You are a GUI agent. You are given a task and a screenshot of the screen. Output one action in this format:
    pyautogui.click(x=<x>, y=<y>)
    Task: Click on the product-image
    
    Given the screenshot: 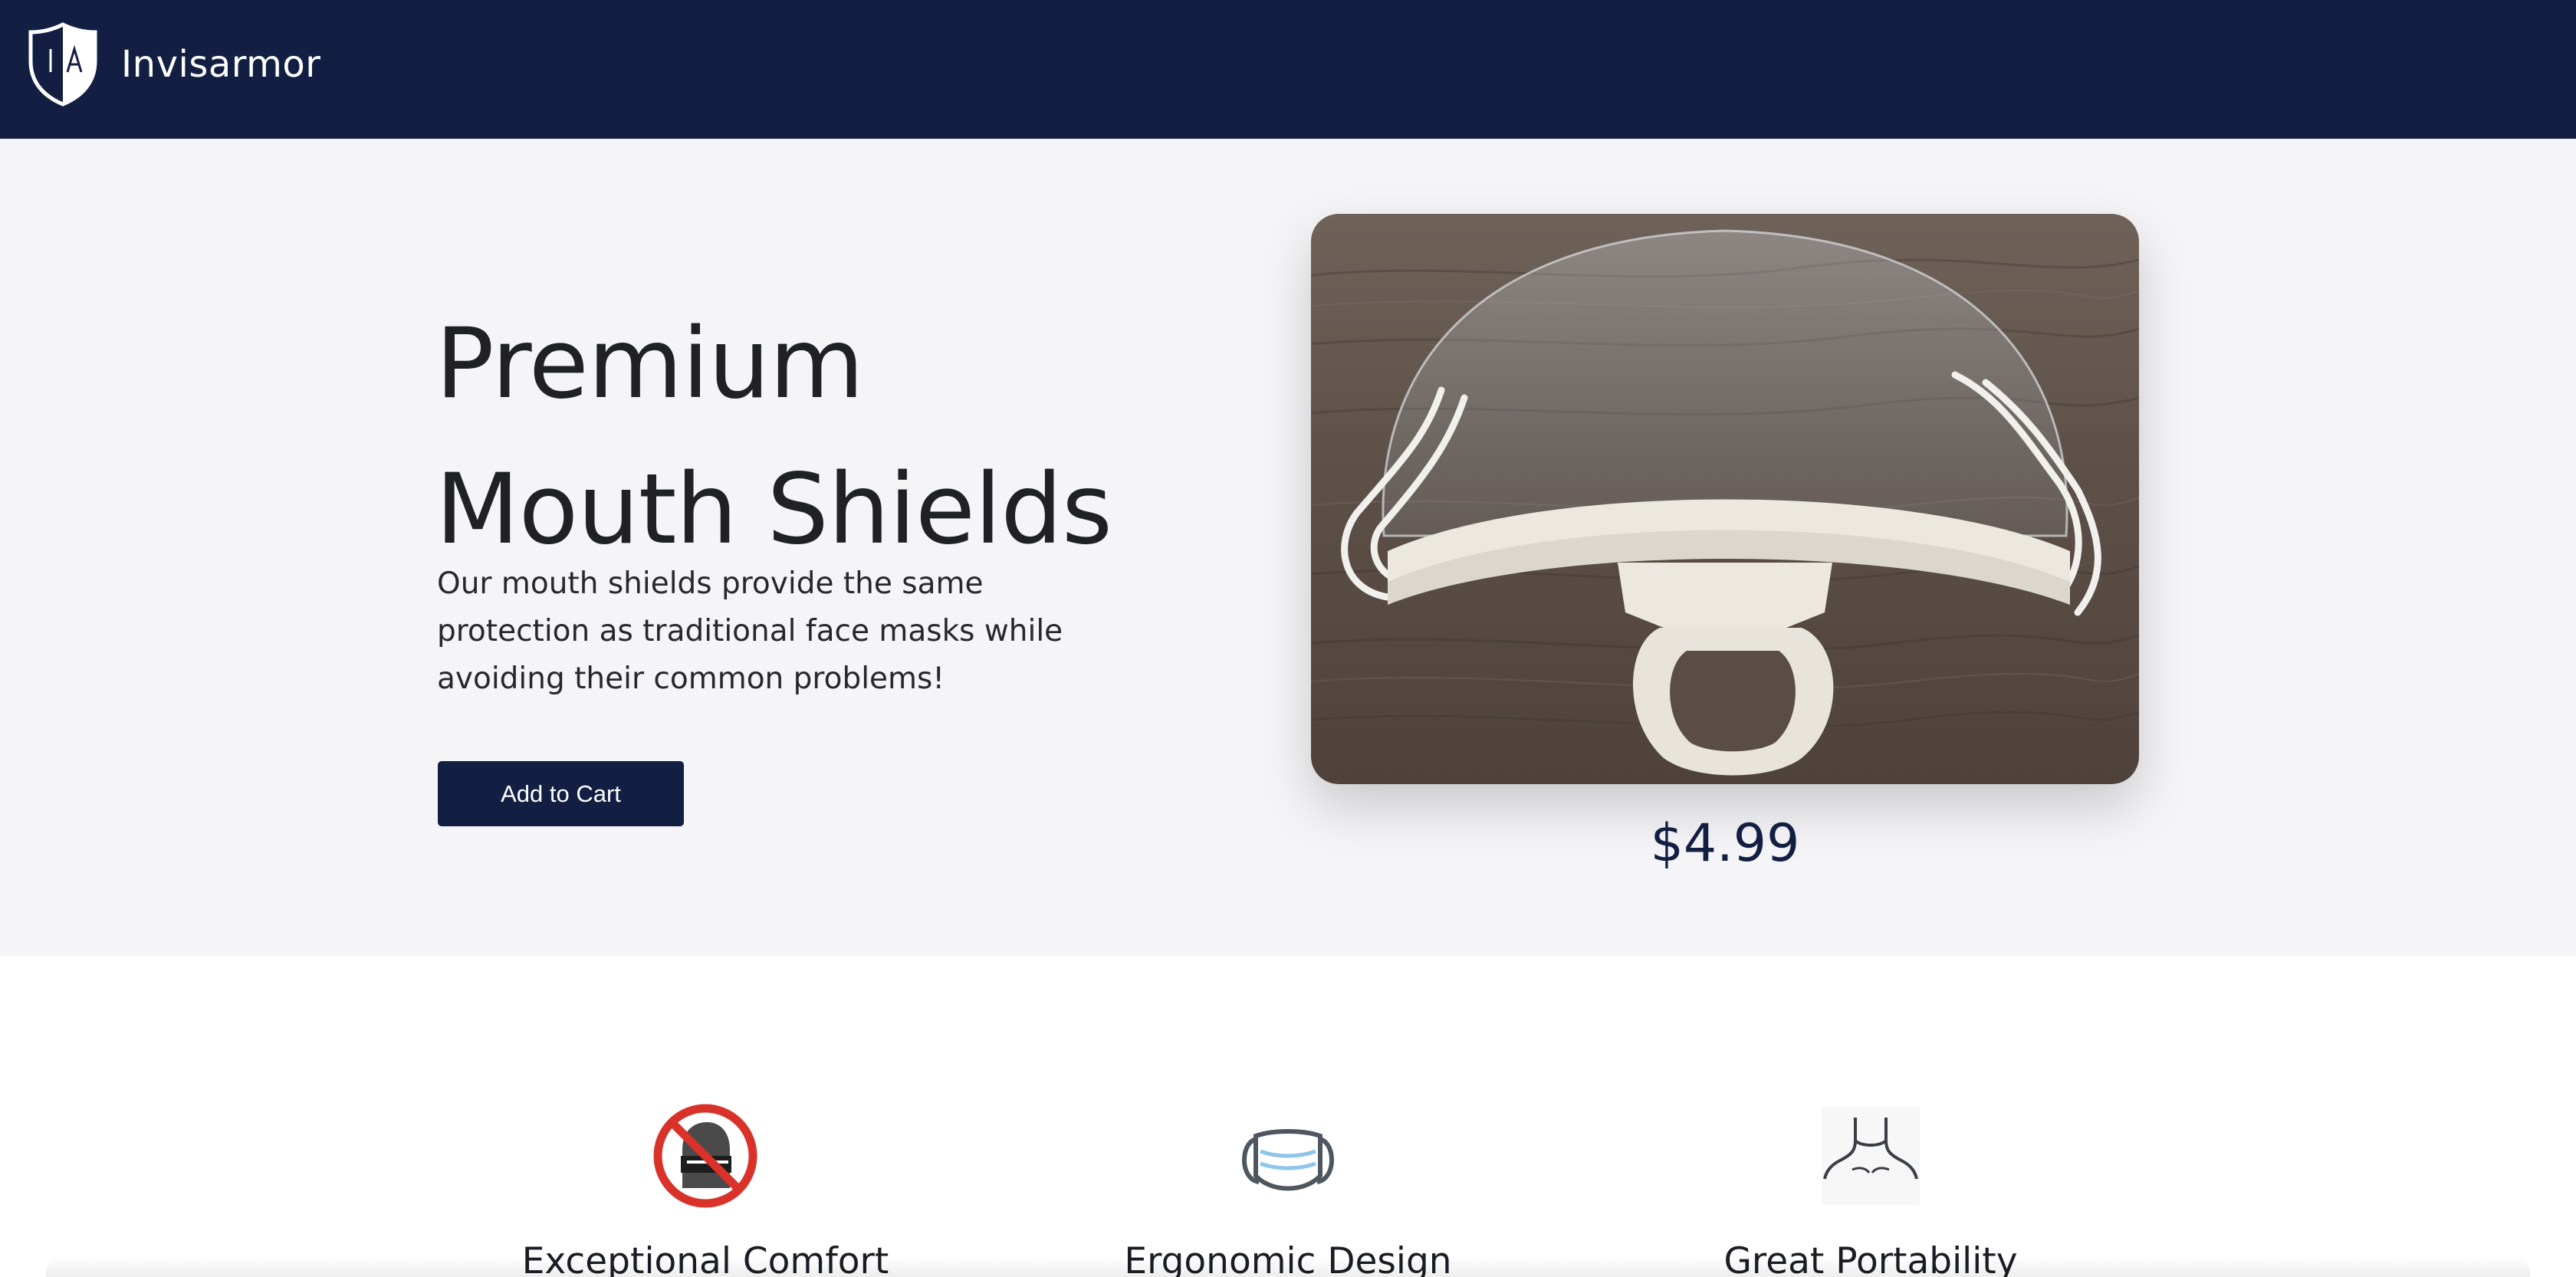 What is the action you would take?
    pyautogui.click(x=1725, y=499)
    